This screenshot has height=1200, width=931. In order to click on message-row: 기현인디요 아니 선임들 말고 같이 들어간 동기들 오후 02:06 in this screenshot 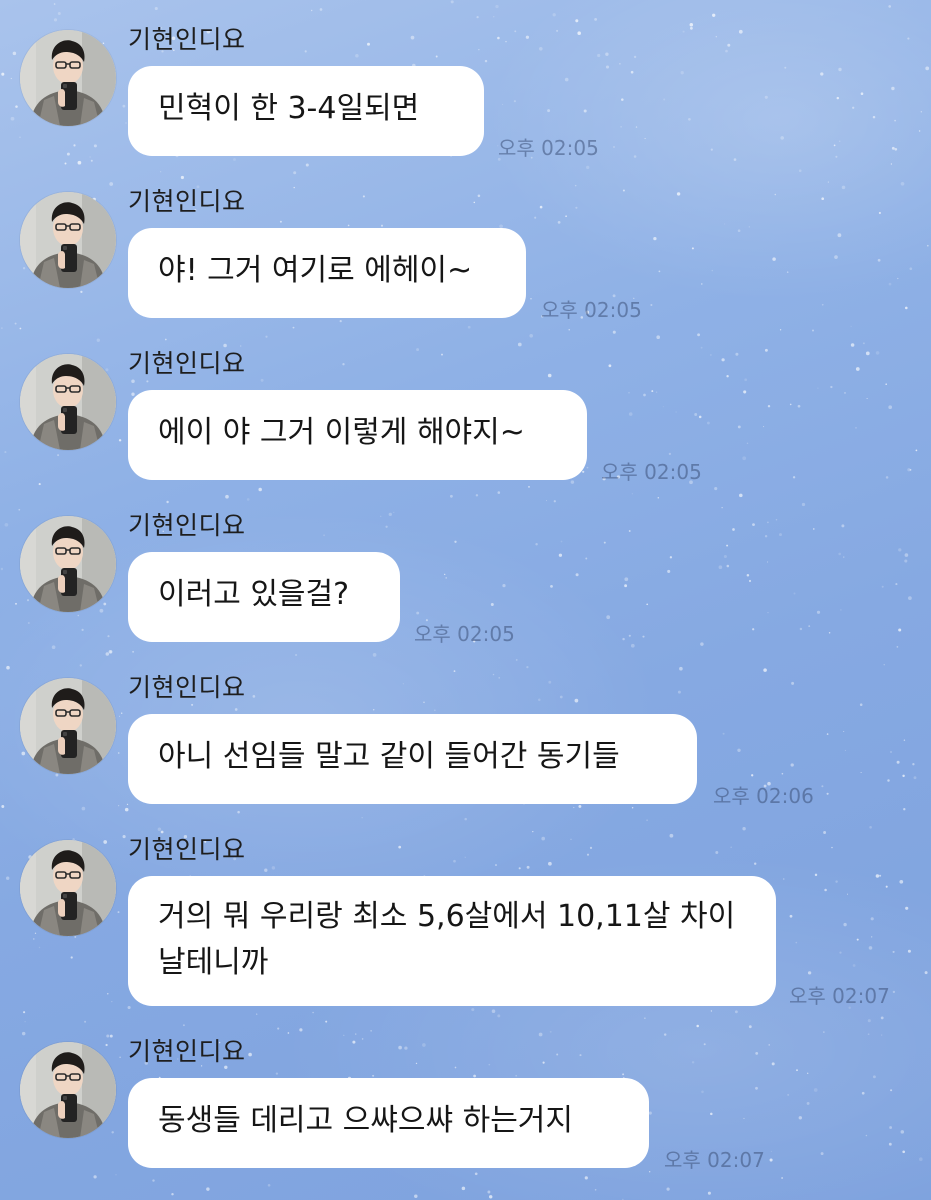, I will do `click(465, 729)`.